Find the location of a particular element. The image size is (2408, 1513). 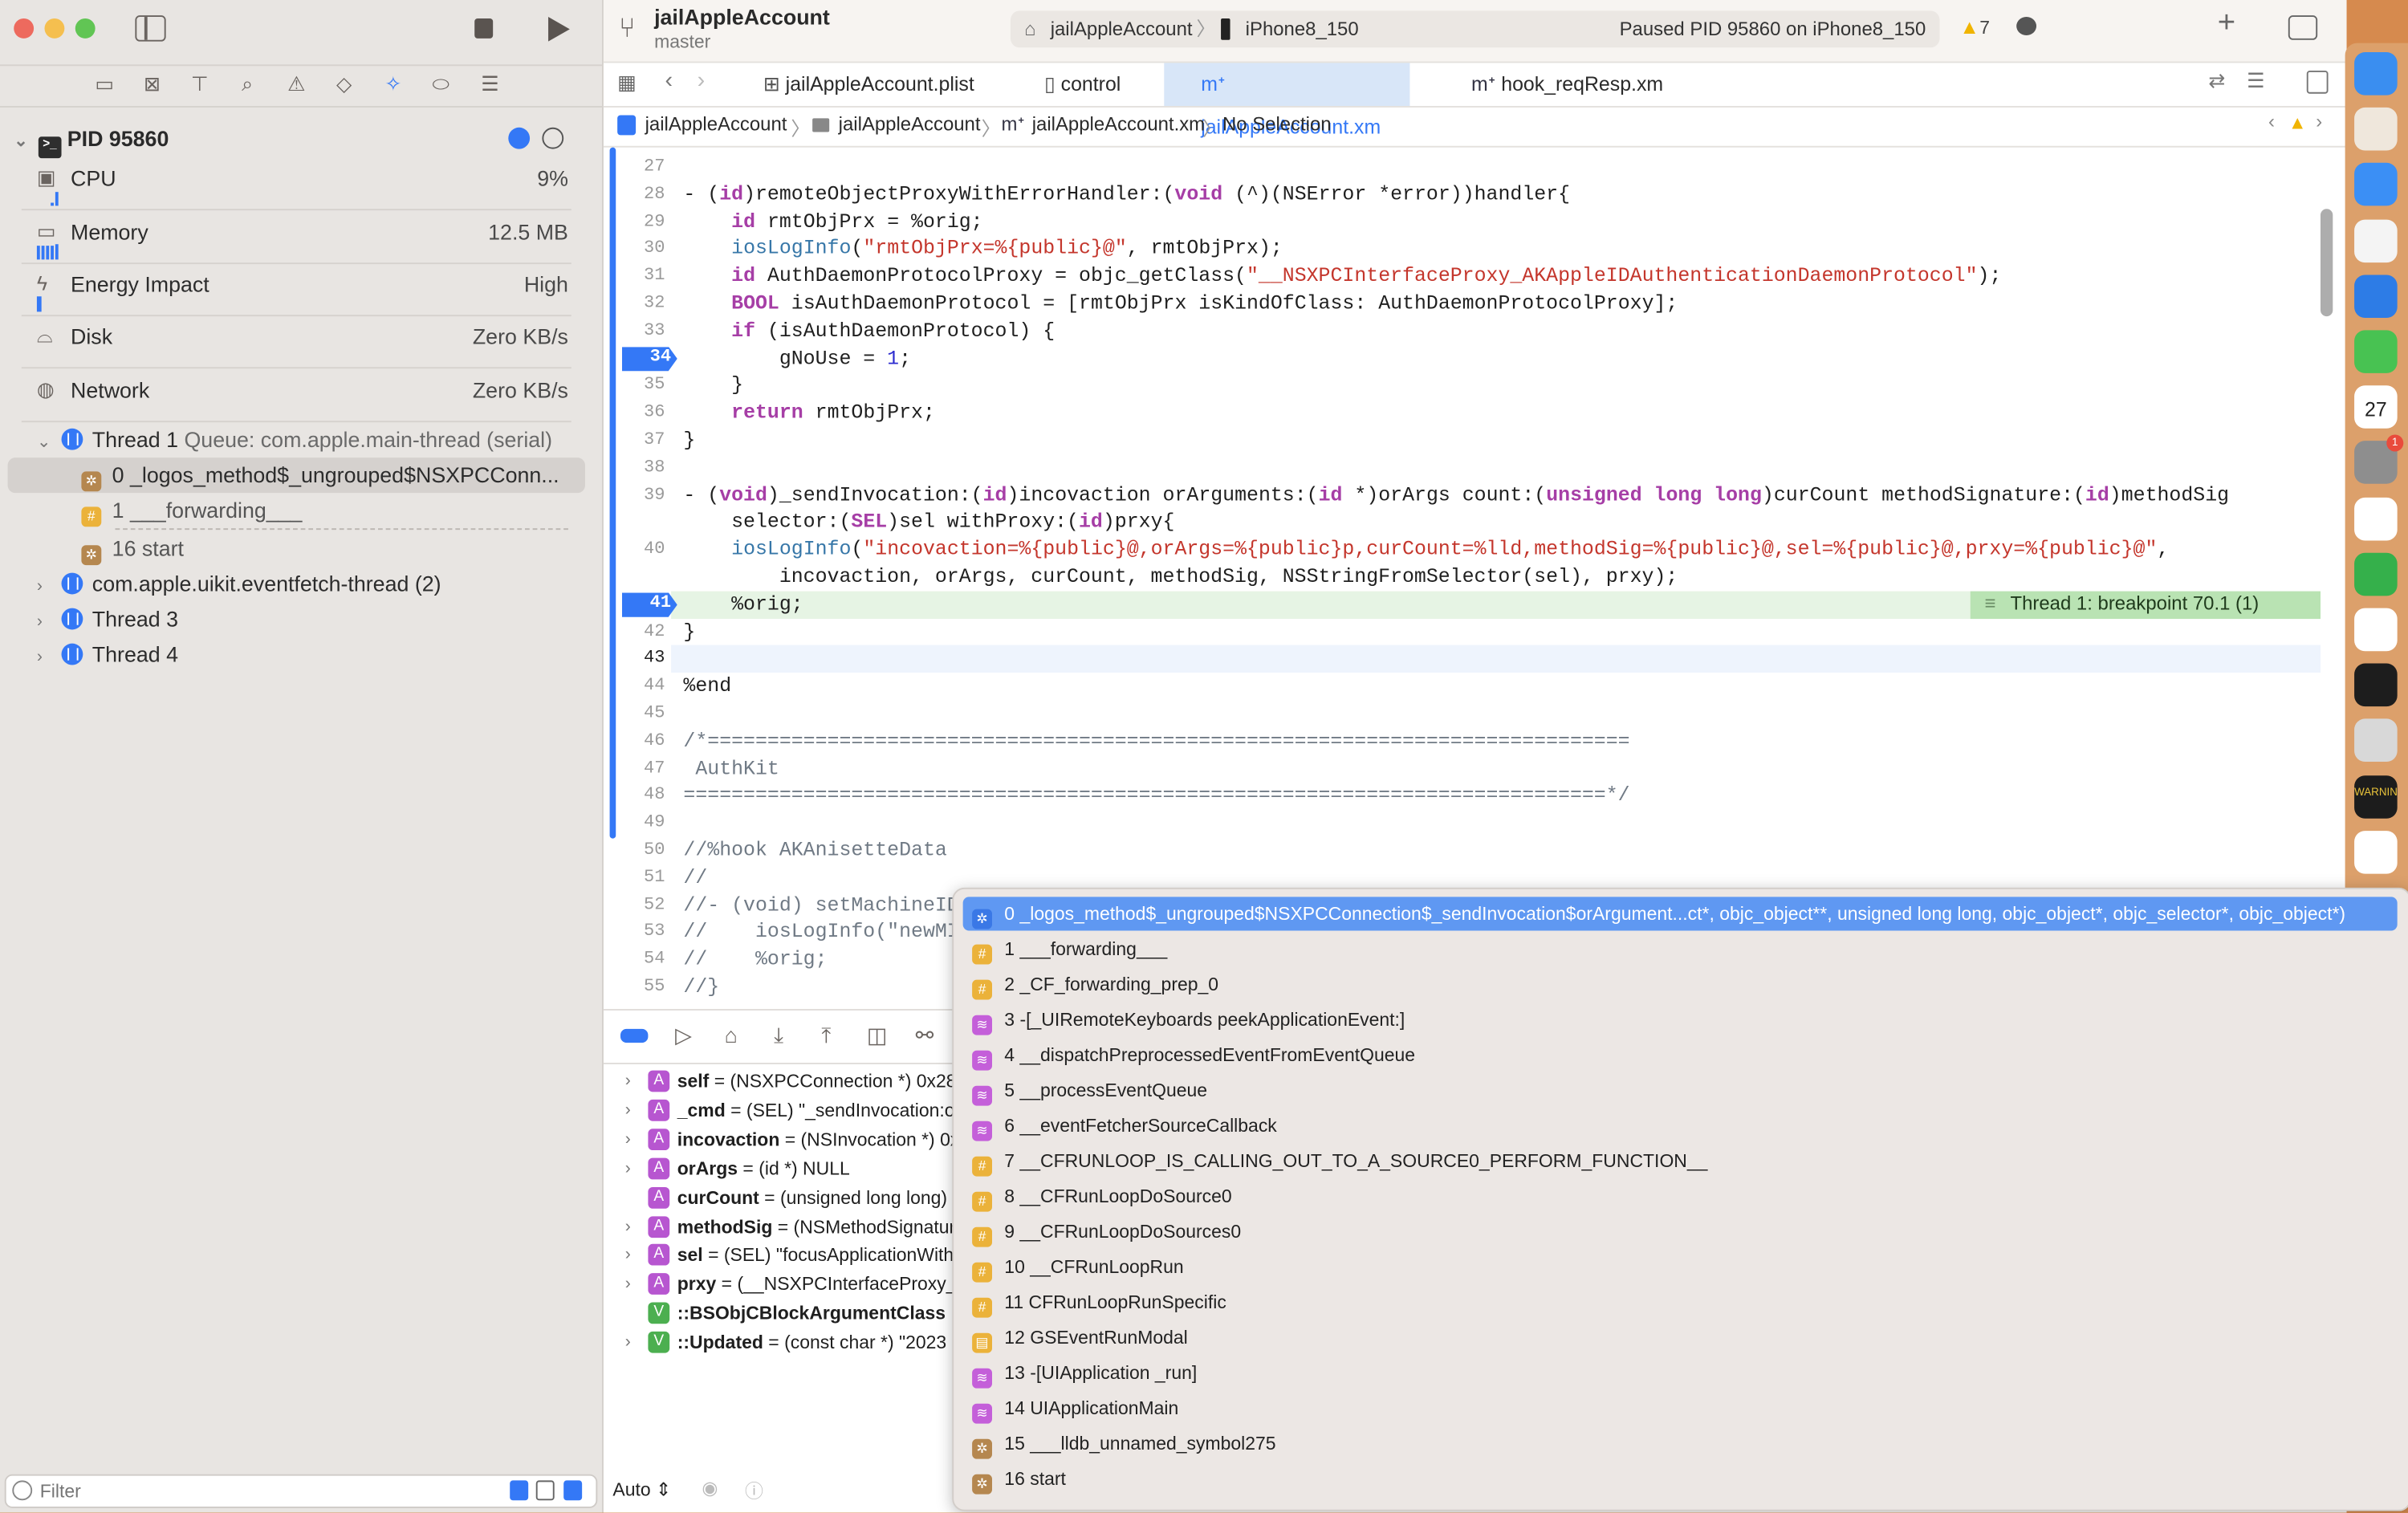

warning-count: 7 is located at coordinates (1985, 28).